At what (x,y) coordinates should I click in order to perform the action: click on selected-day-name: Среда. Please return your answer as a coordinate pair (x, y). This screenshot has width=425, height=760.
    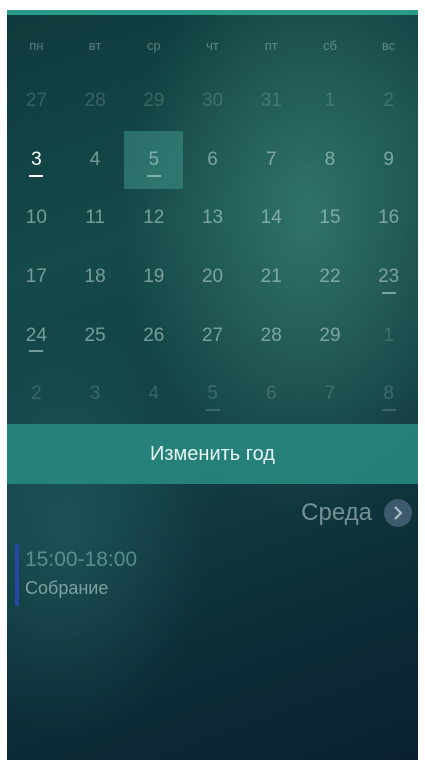
    Looking at the image, I should click on (336, 512).